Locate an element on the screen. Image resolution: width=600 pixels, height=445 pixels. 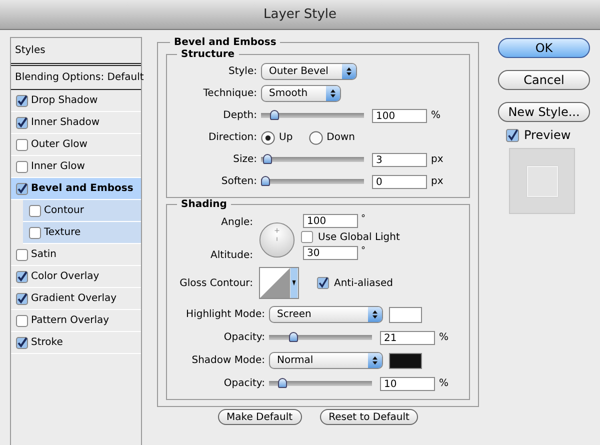
contour-picker is located at coordinates (279, 283).